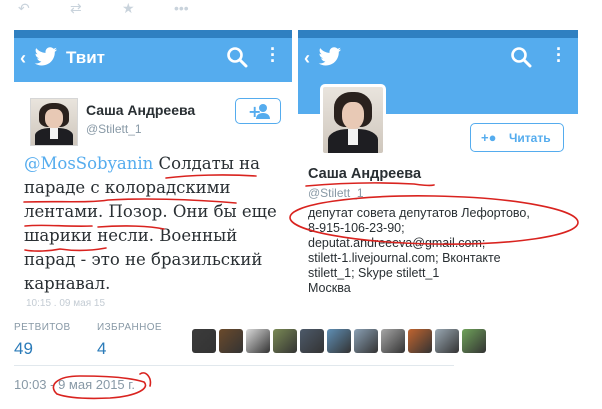  Describe the element at coordinates (329, 288) in the screenshot. I see `bio-line: Москва` at that location.